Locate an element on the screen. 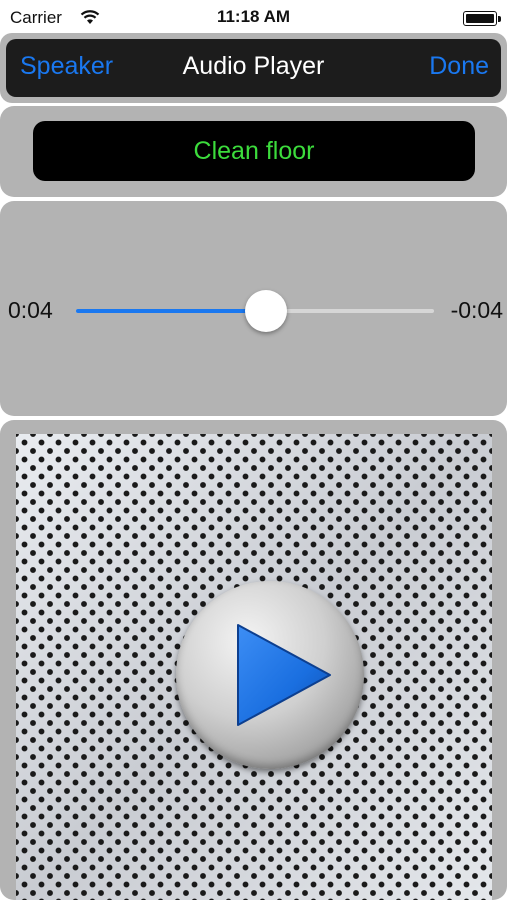 This screenshot has width=507, height=900. remaining-time: -0:04 is located at coordinates (476, 310).